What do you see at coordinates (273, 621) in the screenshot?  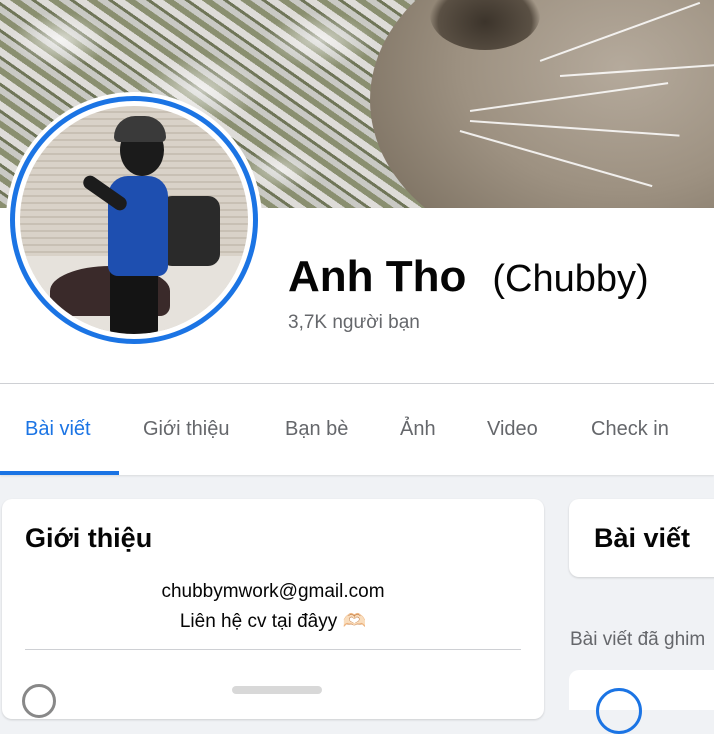 I see `bio-contact: Liên hệ cv tại đâyy 🫶🏻` at bounding box center [273, 621].